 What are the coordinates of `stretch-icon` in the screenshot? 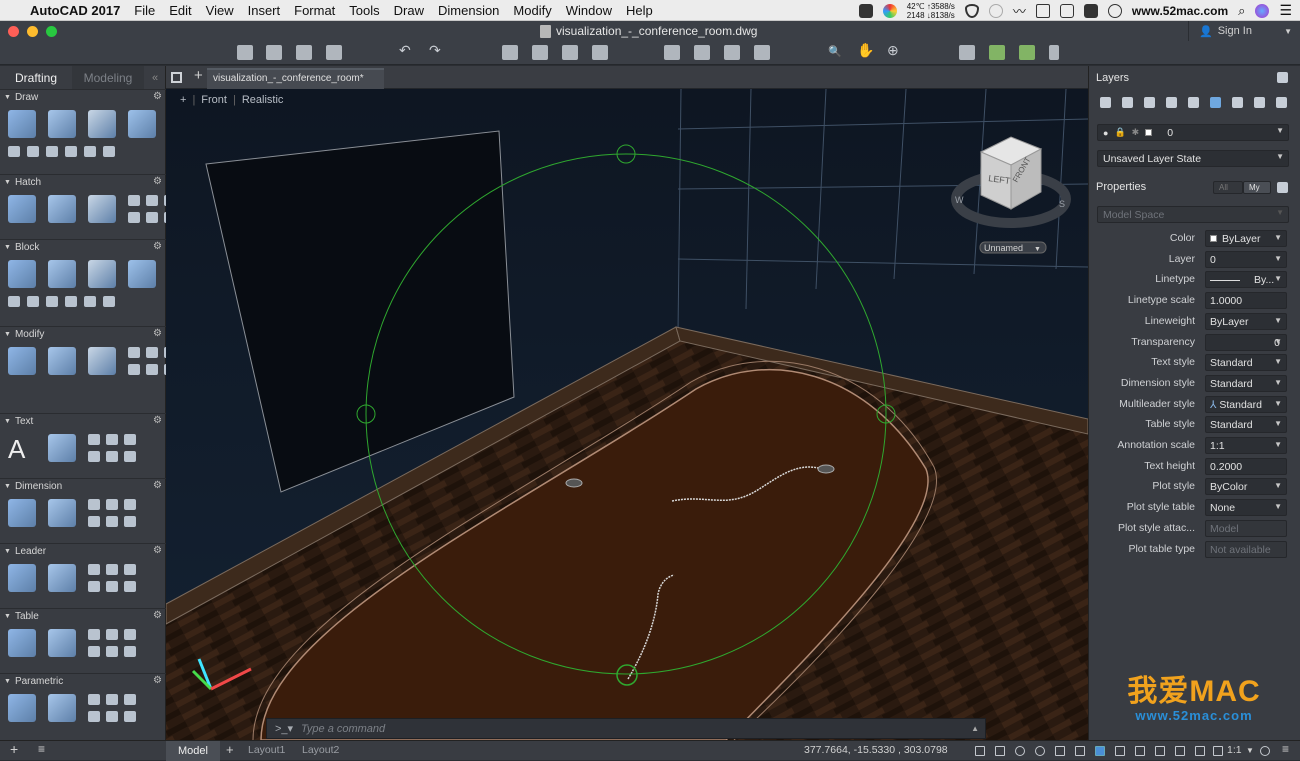 It's located at (62, 361).